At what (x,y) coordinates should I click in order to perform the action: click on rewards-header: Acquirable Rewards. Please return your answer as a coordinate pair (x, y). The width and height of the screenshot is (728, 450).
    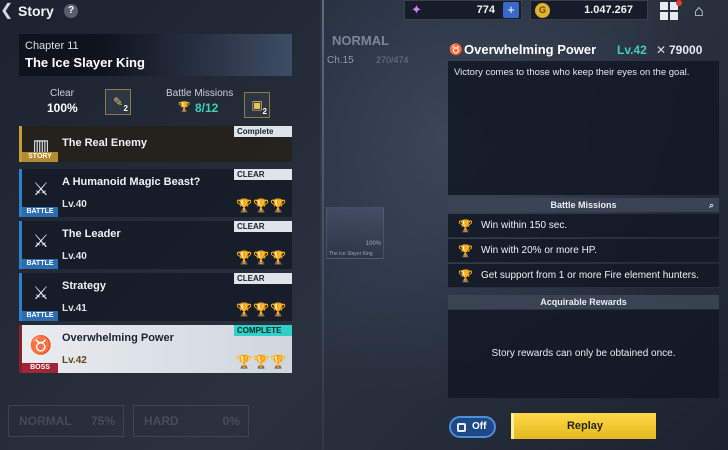
    Looking at the image, I should click on (583, 302).